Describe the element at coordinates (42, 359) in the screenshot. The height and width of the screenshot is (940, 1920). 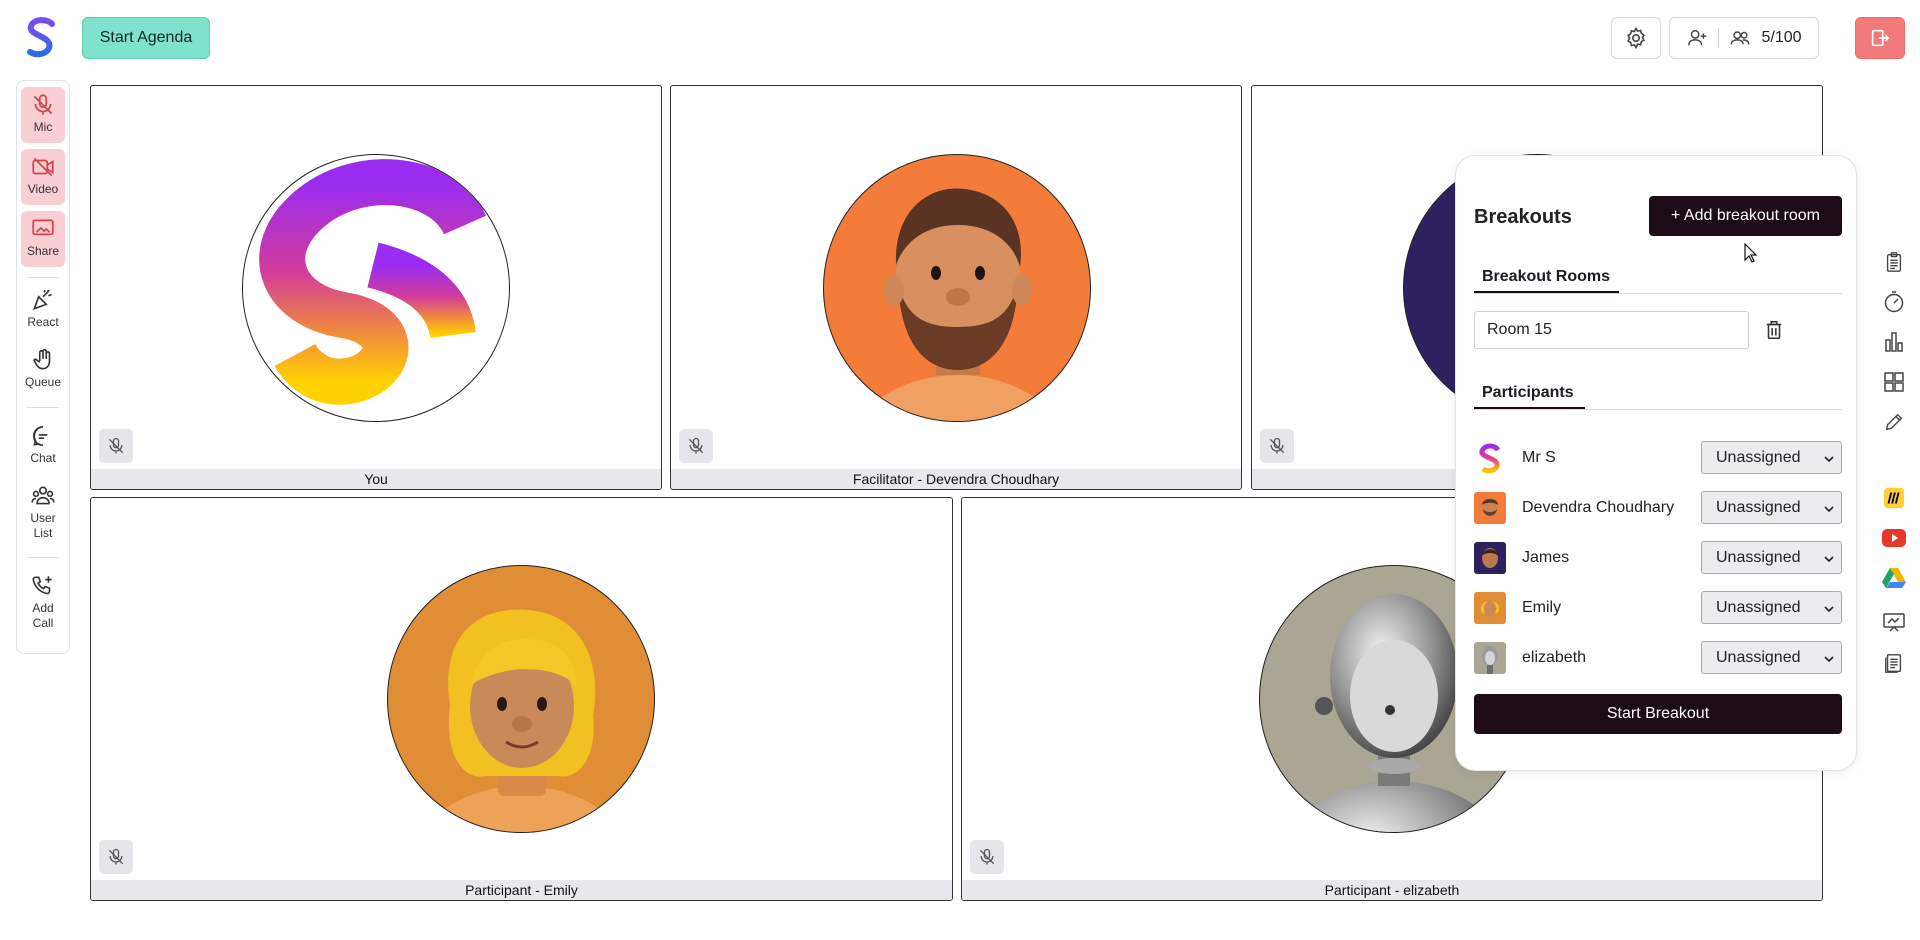
I see `raise-hand-icon` at that location.